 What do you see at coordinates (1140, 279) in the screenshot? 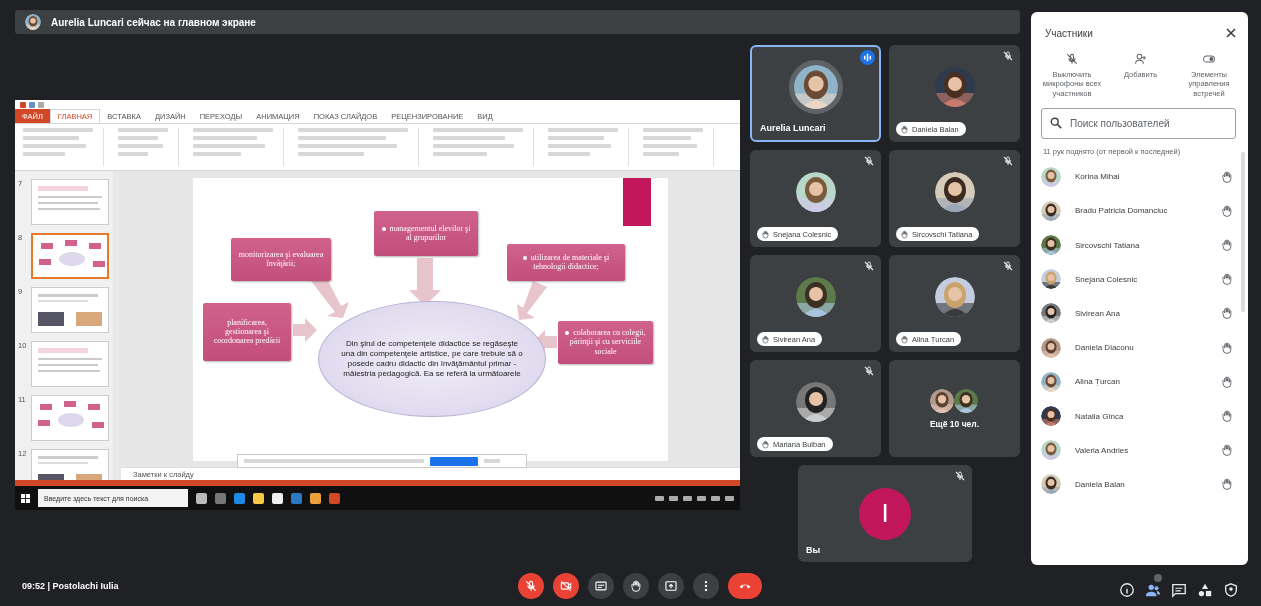
I see `participant-name: Snejana Colesnic` at bounding box center [1140, 279].